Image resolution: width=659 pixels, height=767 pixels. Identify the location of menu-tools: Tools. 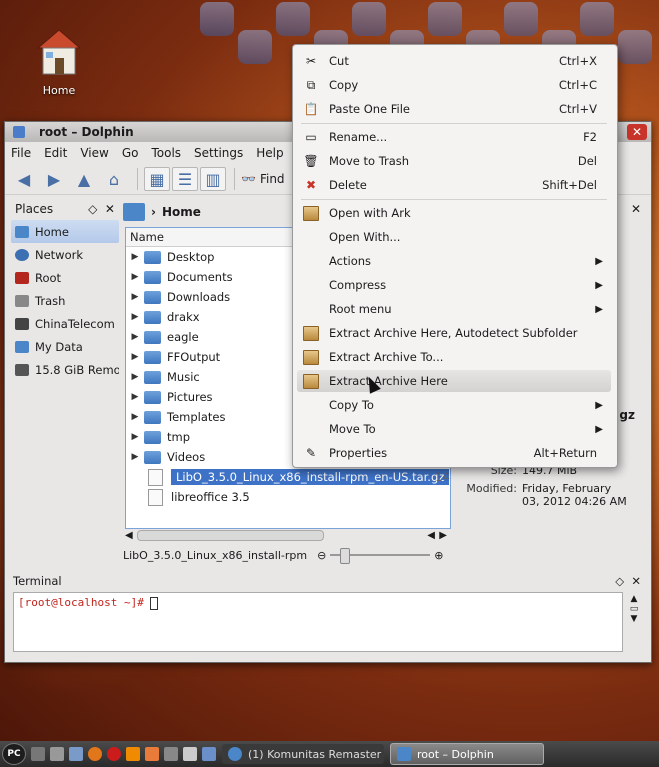
(166, 153).